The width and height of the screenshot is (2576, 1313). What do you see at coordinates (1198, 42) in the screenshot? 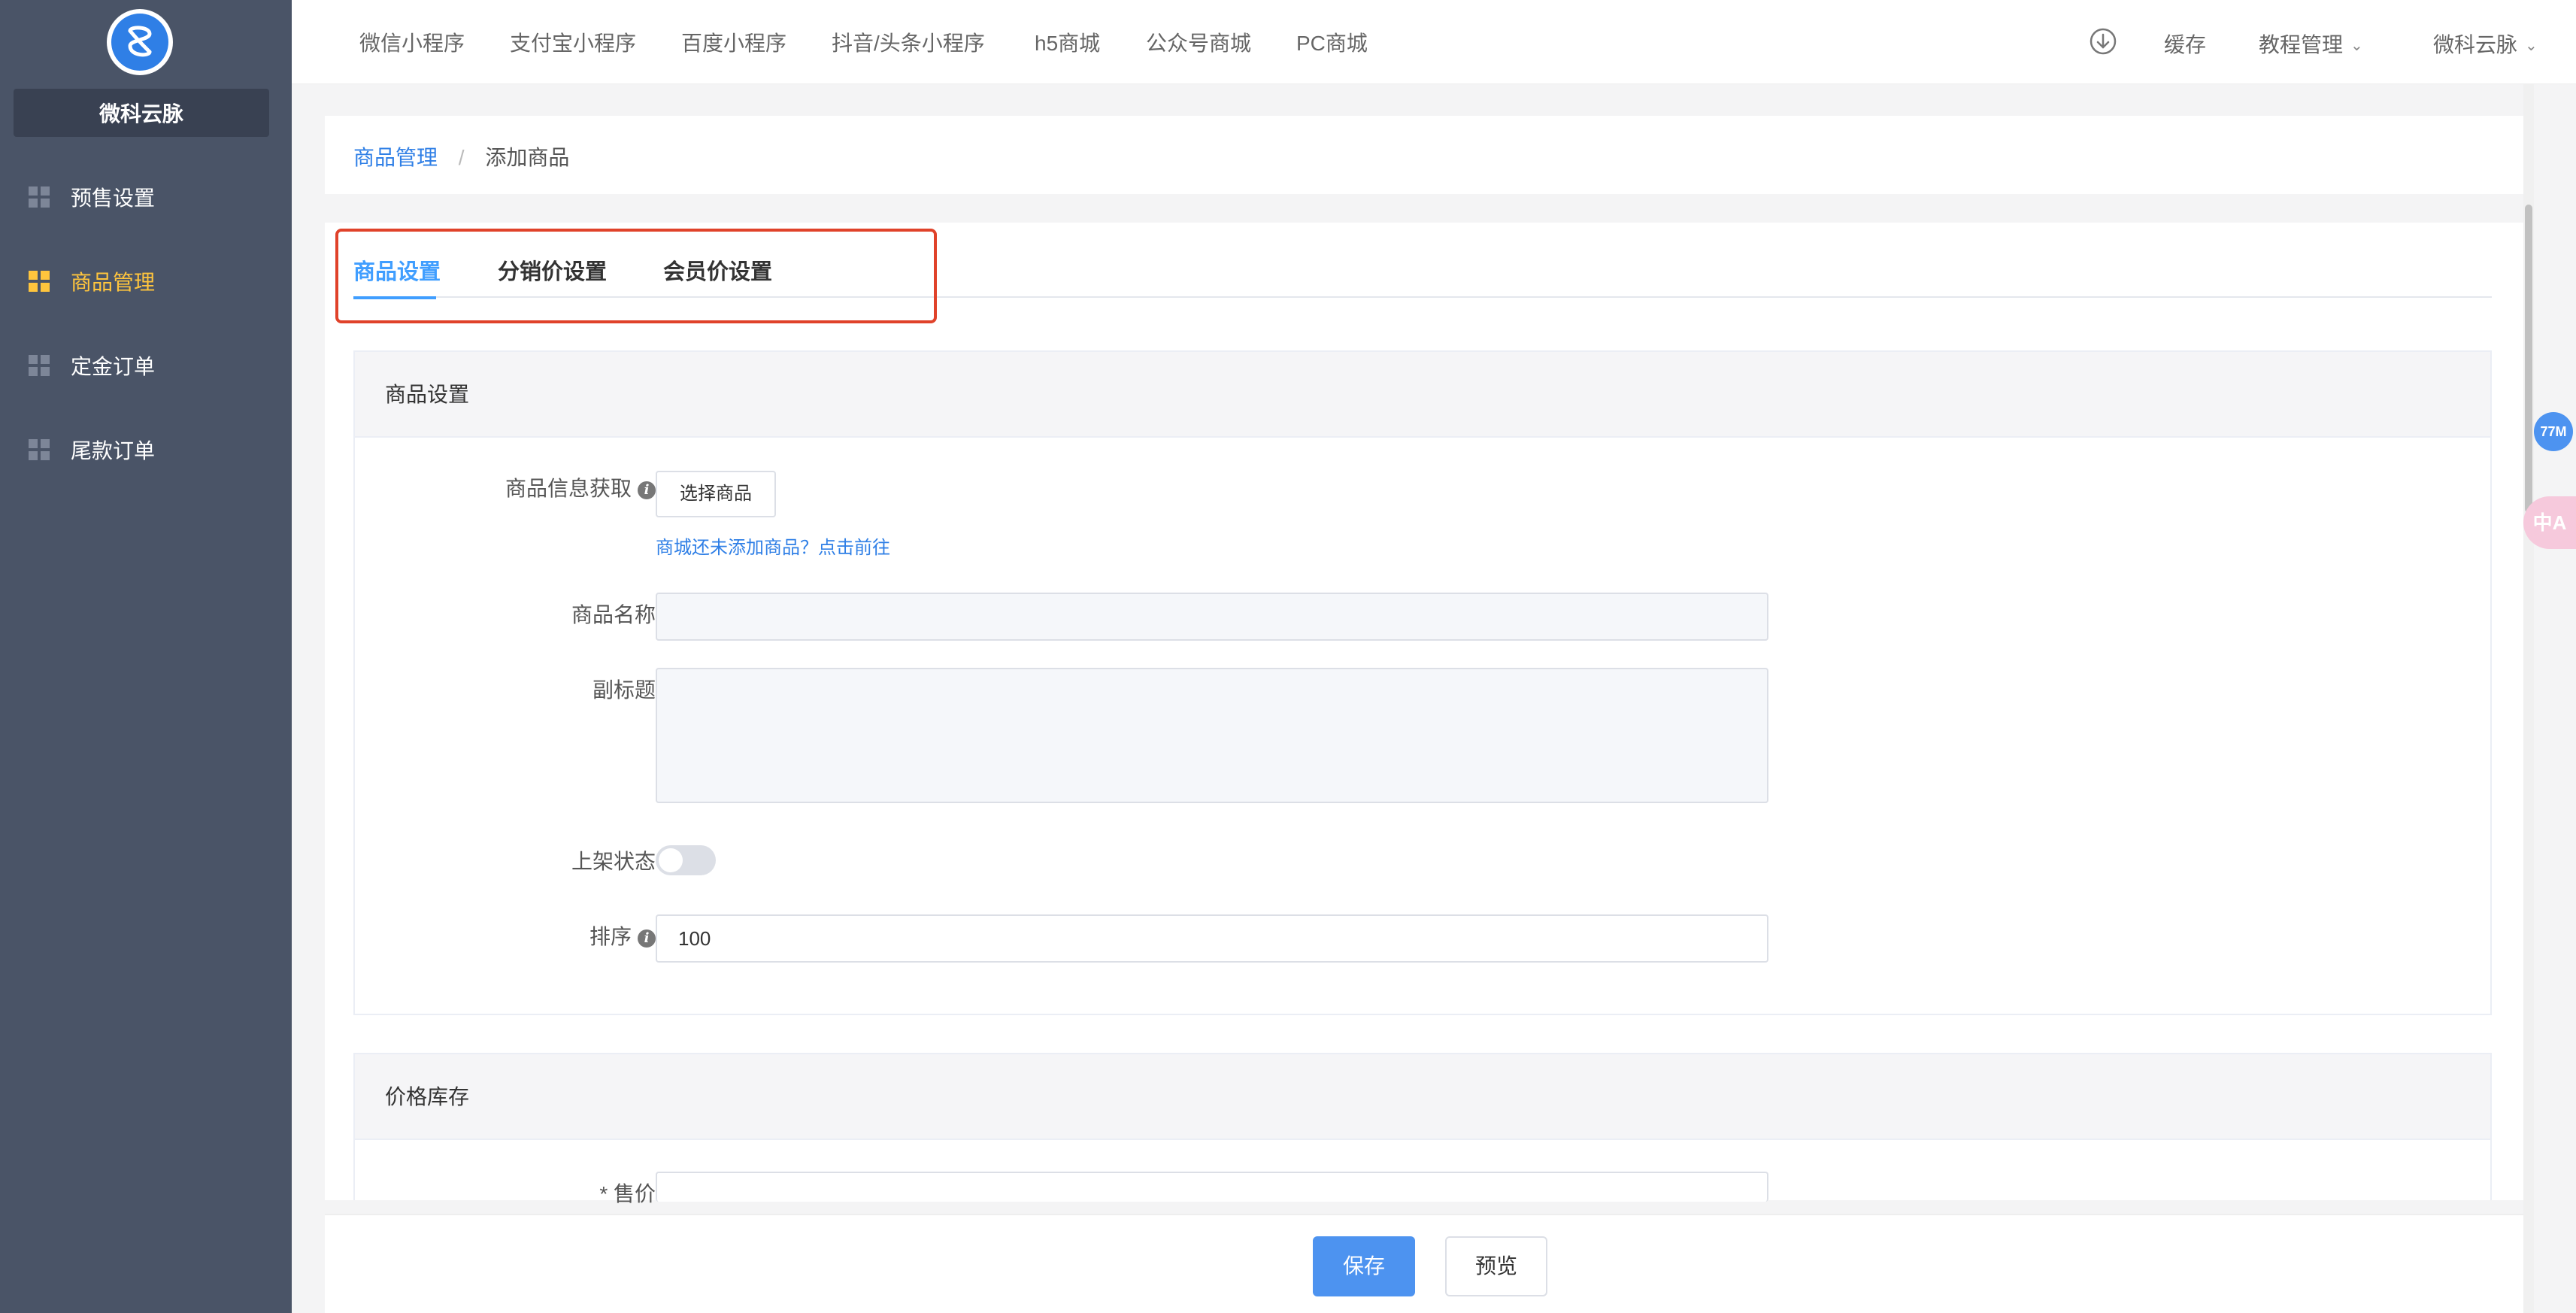
I see `topnav-official-account-mall: 公众号商城` at bounding box center [1198, 42].